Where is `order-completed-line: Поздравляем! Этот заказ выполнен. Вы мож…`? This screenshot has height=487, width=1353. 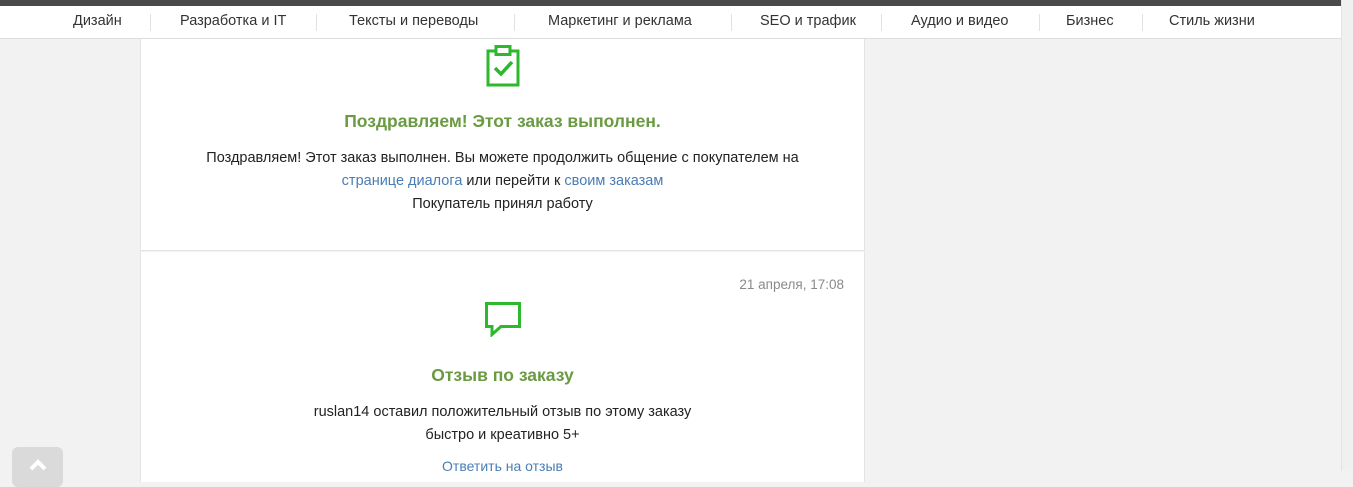
order-completed-line: Поздравляем! Этот заказ выполнен. Вы мож… is located at coordinates (502, 158).